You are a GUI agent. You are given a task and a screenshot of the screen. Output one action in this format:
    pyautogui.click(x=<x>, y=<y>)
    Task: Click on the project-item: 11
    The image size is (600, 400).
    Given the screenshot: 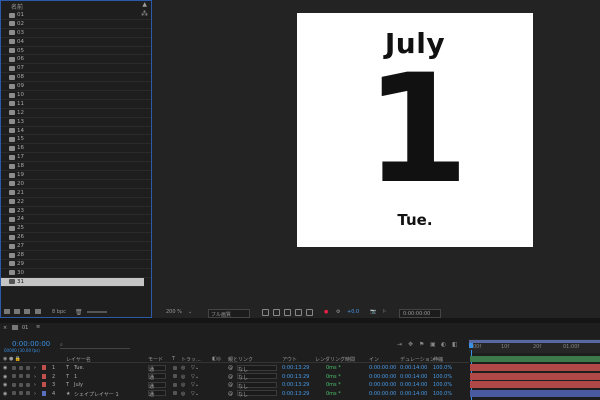 What is the action you would take?
    pyautogui.click(x=76, y=104)
    